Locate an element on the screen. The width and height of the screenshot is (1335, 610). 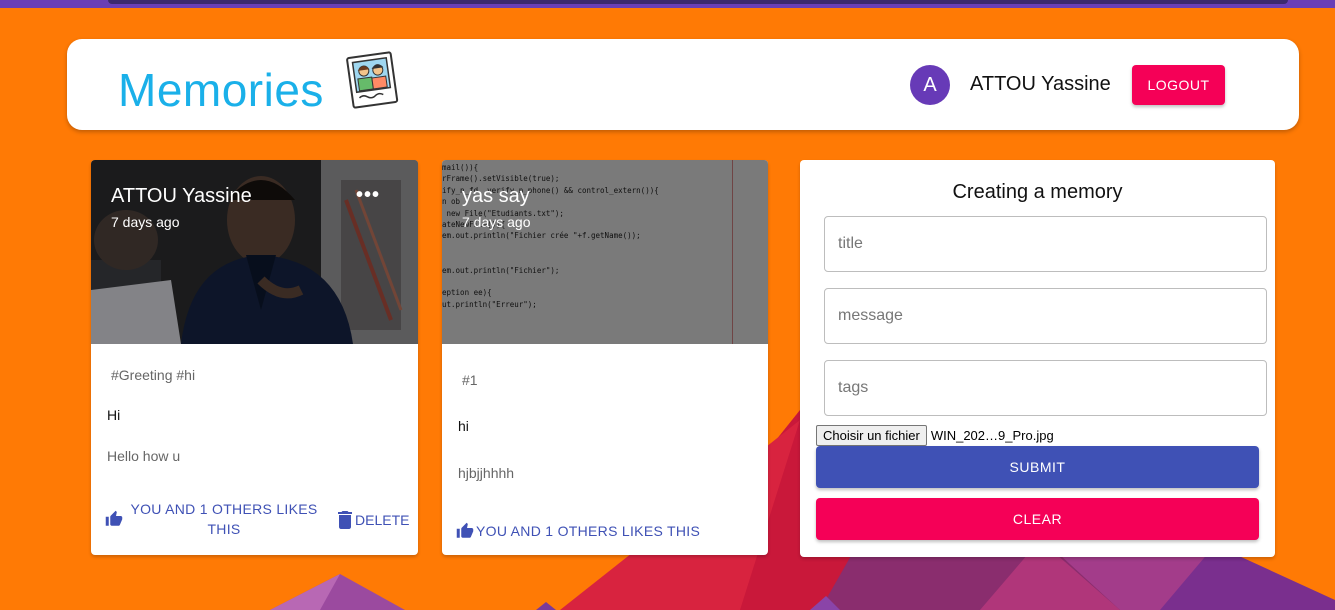
delete-button: DELETE is located at coordinates (373, 520).